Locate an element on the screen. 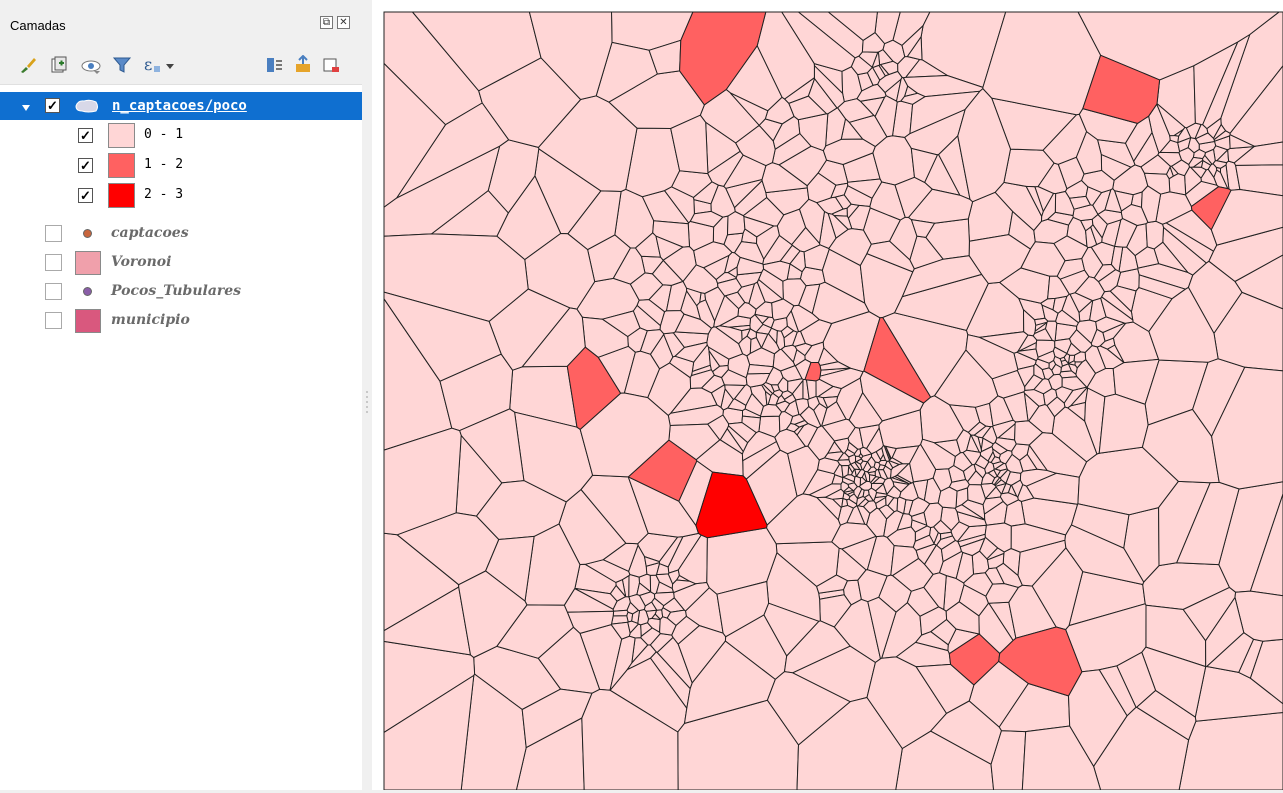 The height and width of the screenshot is (793, 1283). legend-class-row: ✓ 0 - 1 is located at coordinates (181, 134).